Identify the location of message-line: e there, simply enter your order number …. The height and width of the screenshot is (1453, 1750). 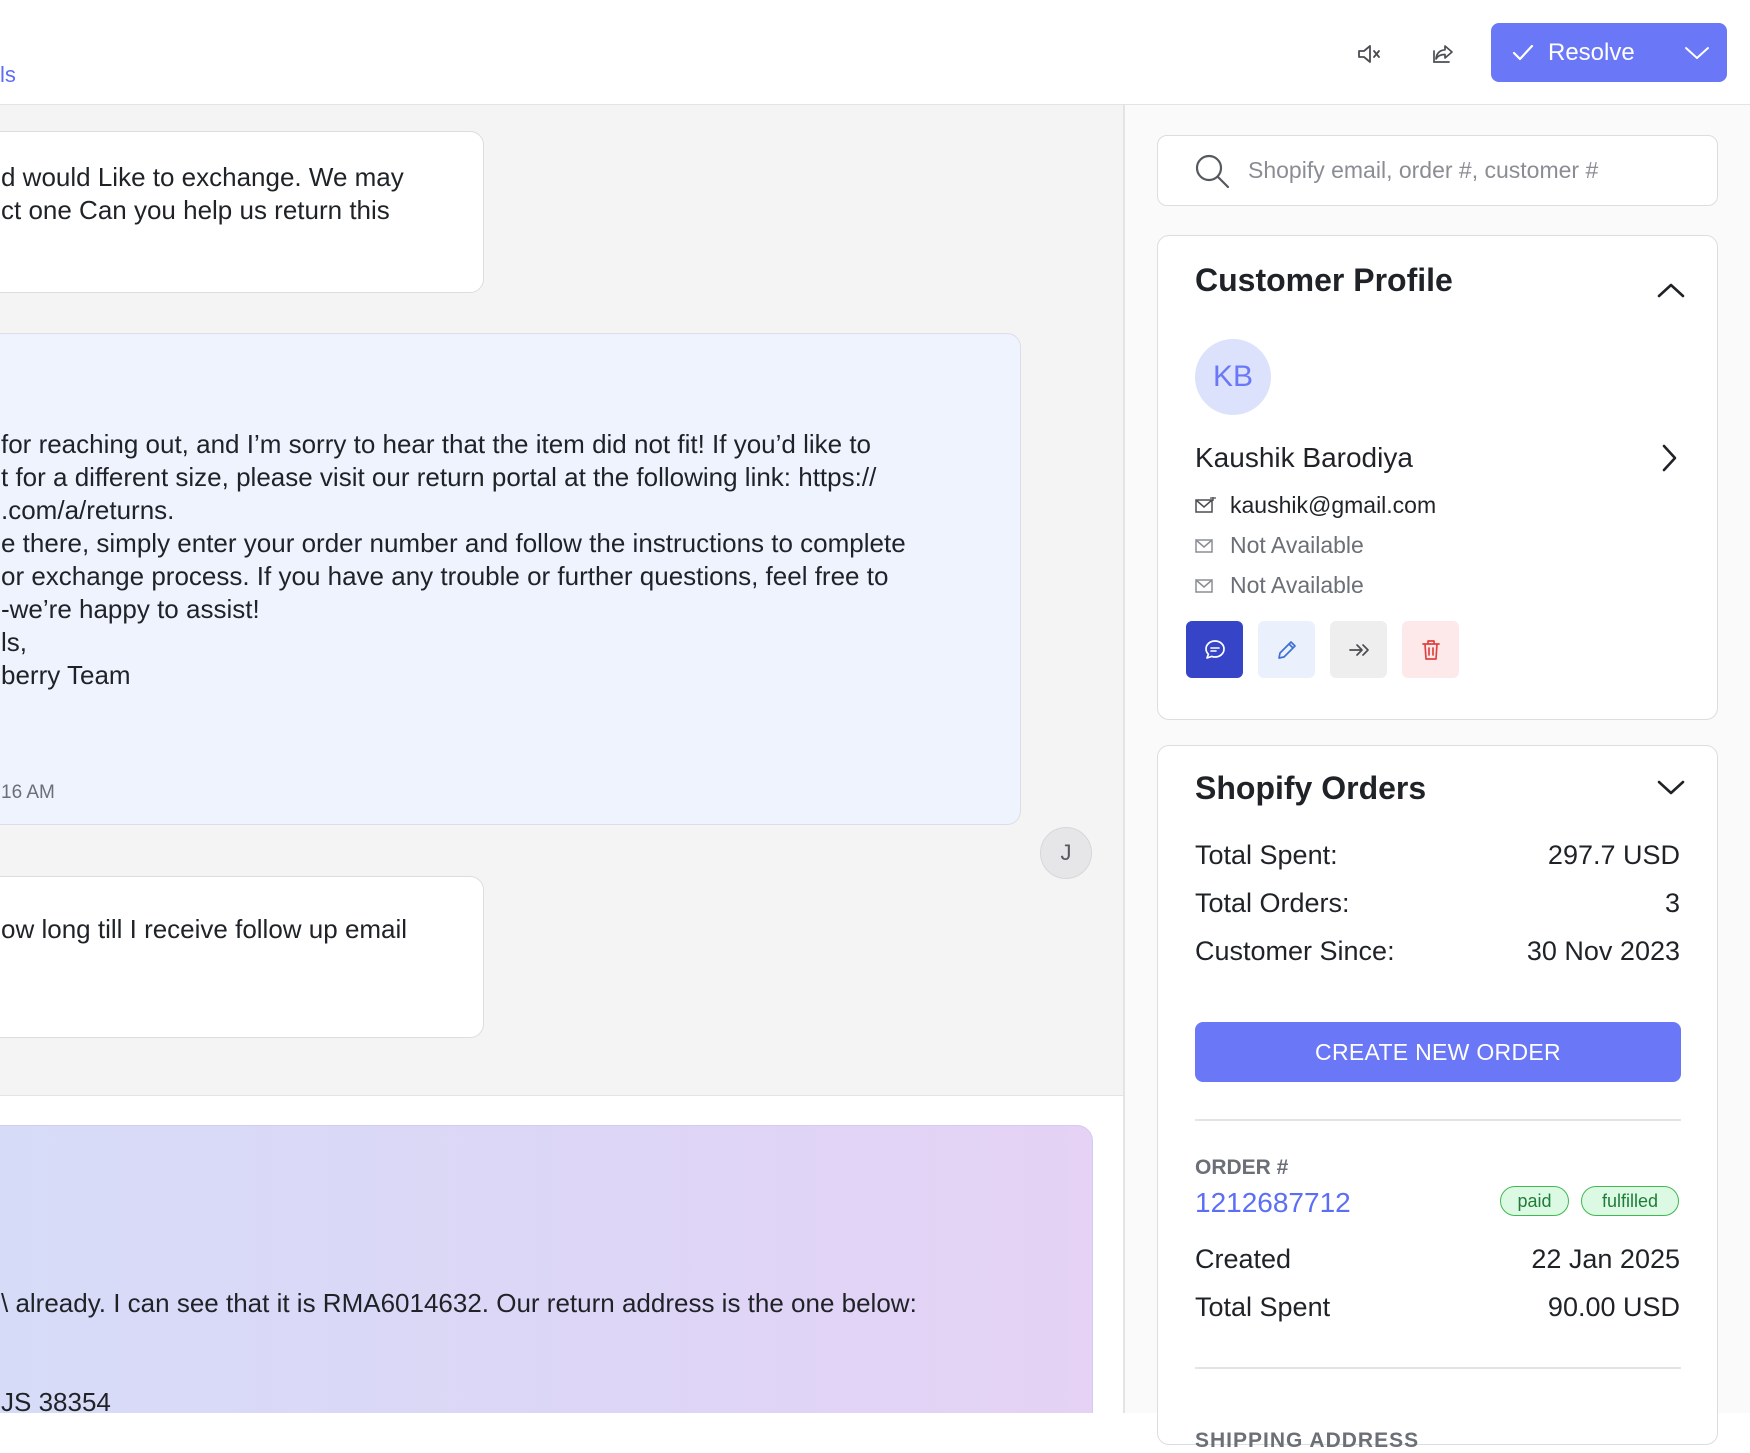
(453, 543).